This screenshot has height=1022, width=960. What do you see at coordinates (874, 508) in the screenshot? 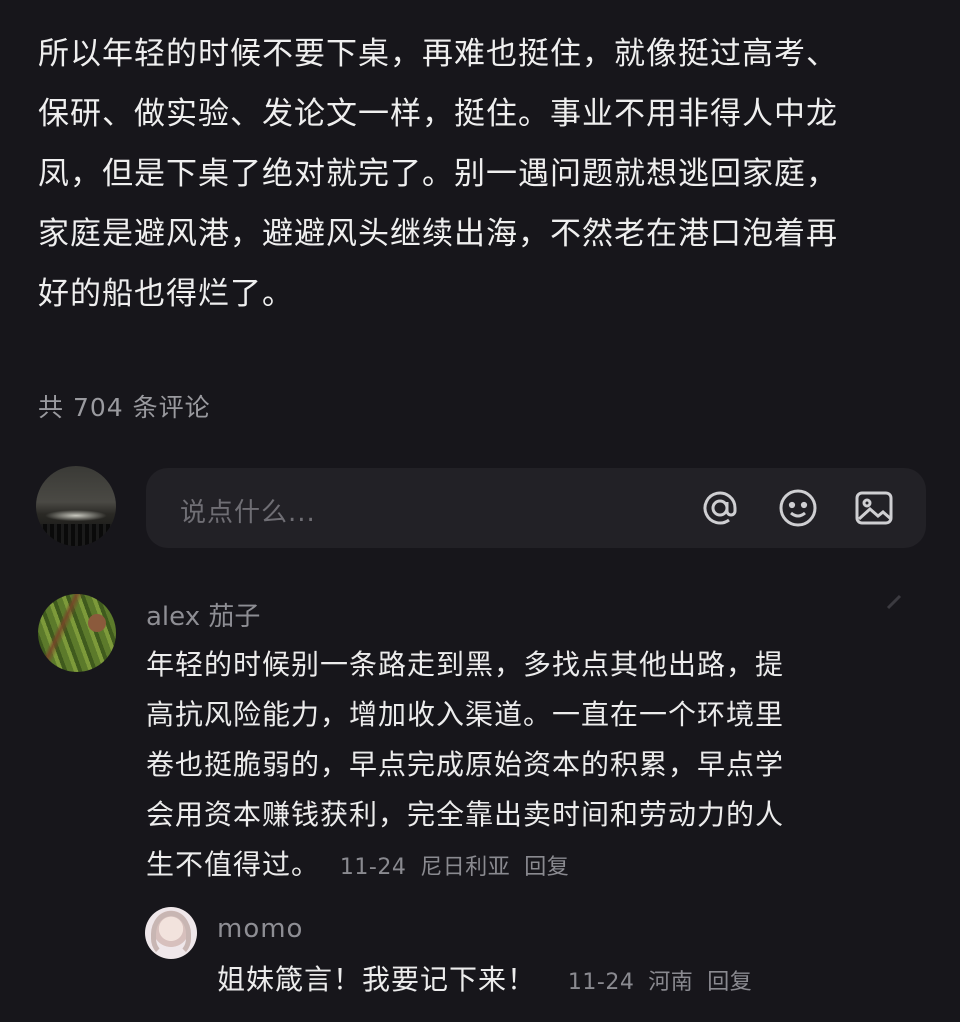
I see `image-icon` at bounding box center [874, 508].